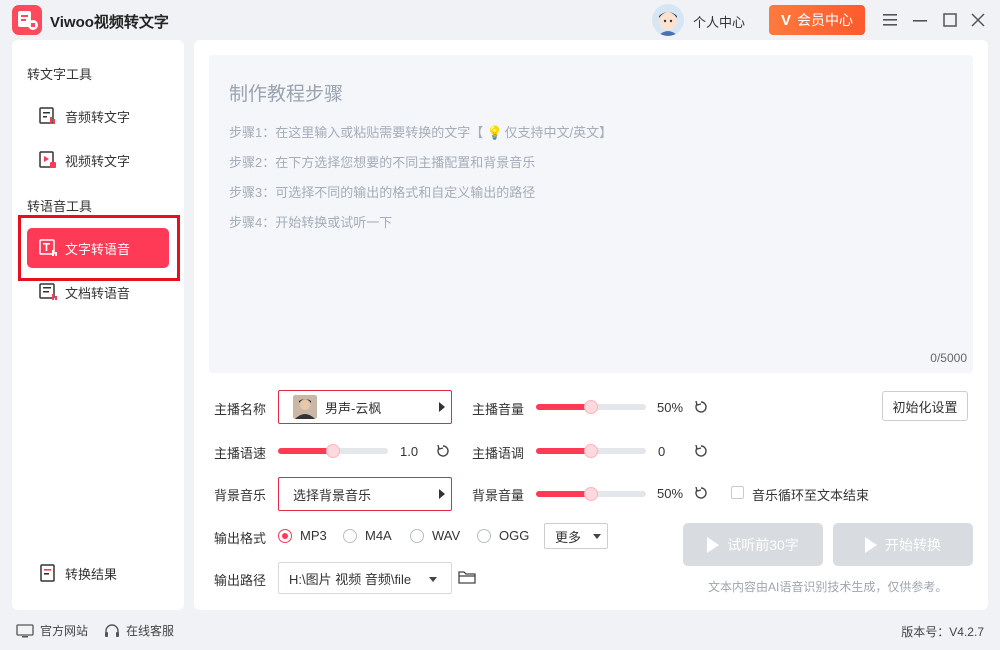 Image resolution: width=1000 pixels, height=650 pixels. I want to click on preview-label: 试听前30字, so click(763, 544).